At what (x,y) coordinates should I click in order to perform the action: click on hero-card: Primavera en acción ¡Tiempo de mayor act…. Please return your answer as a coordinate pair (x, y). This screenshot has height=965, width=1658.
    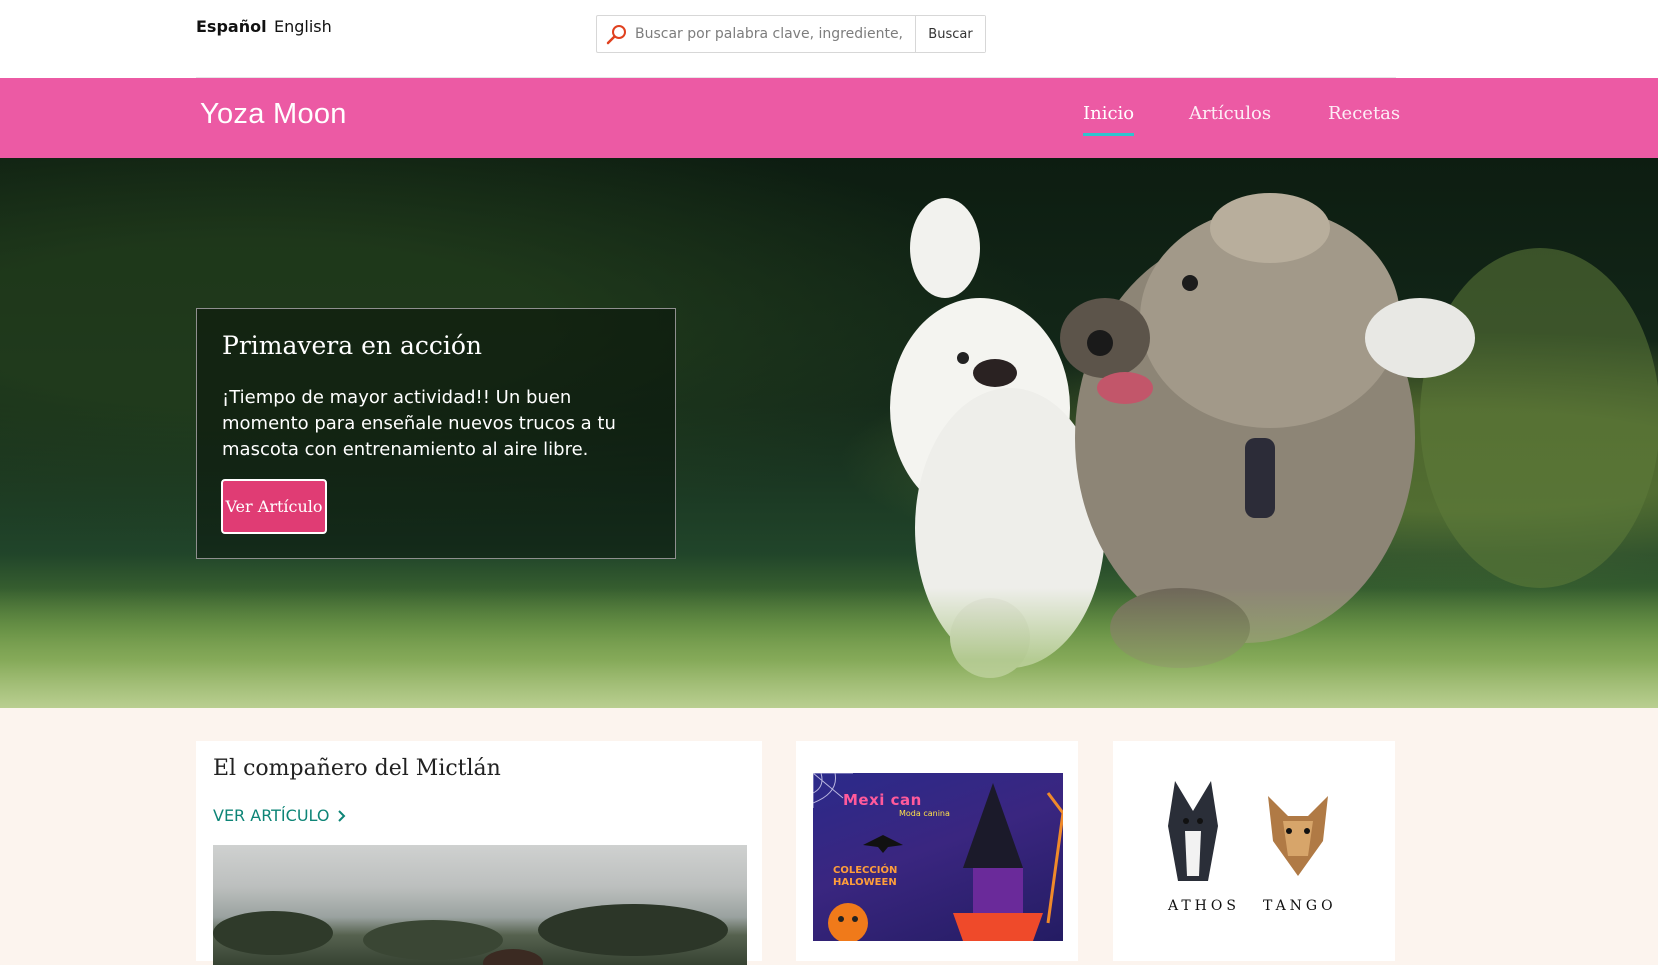
    Looking at the image, I should click on (436, 433).